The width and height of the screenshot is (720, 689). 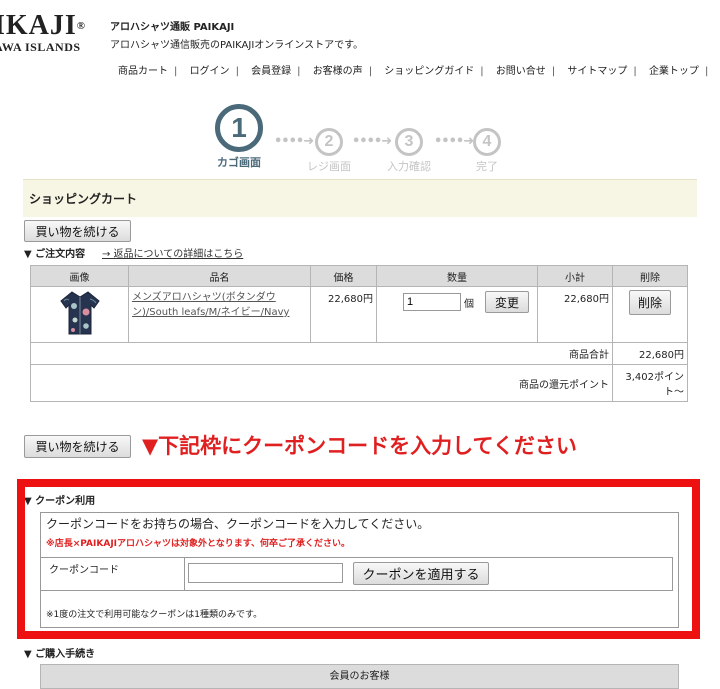 What do you see at coordinates (487, 142) in the screenshot?
I see `step-number-4-icon: 4` at bounding box center [487, 142].